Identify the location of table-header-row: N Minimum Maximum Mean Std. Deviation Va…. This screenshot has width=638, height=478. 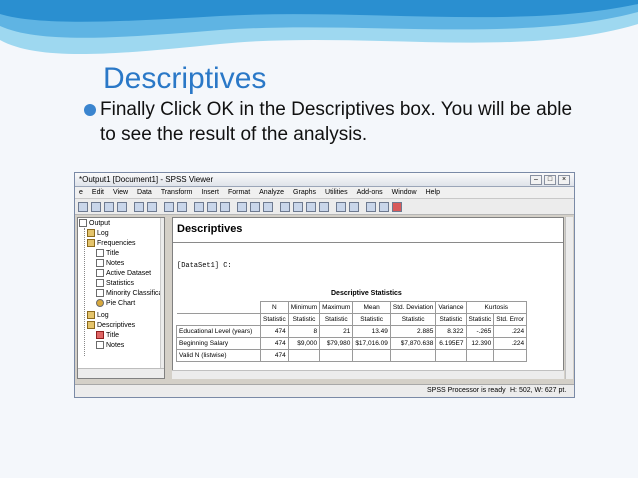
(352, 307).